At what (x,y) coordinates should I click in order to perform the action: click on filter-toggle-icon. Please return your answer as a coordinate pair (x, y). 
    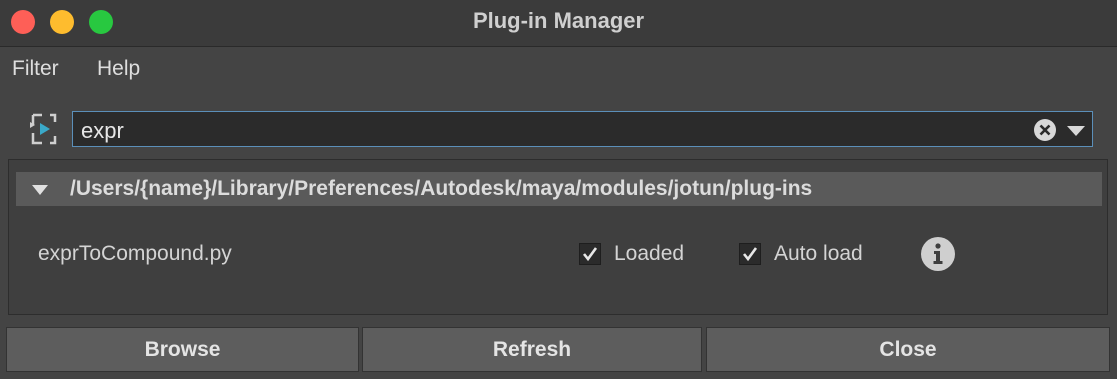
    Looking at the image, I should click on (44, 129).